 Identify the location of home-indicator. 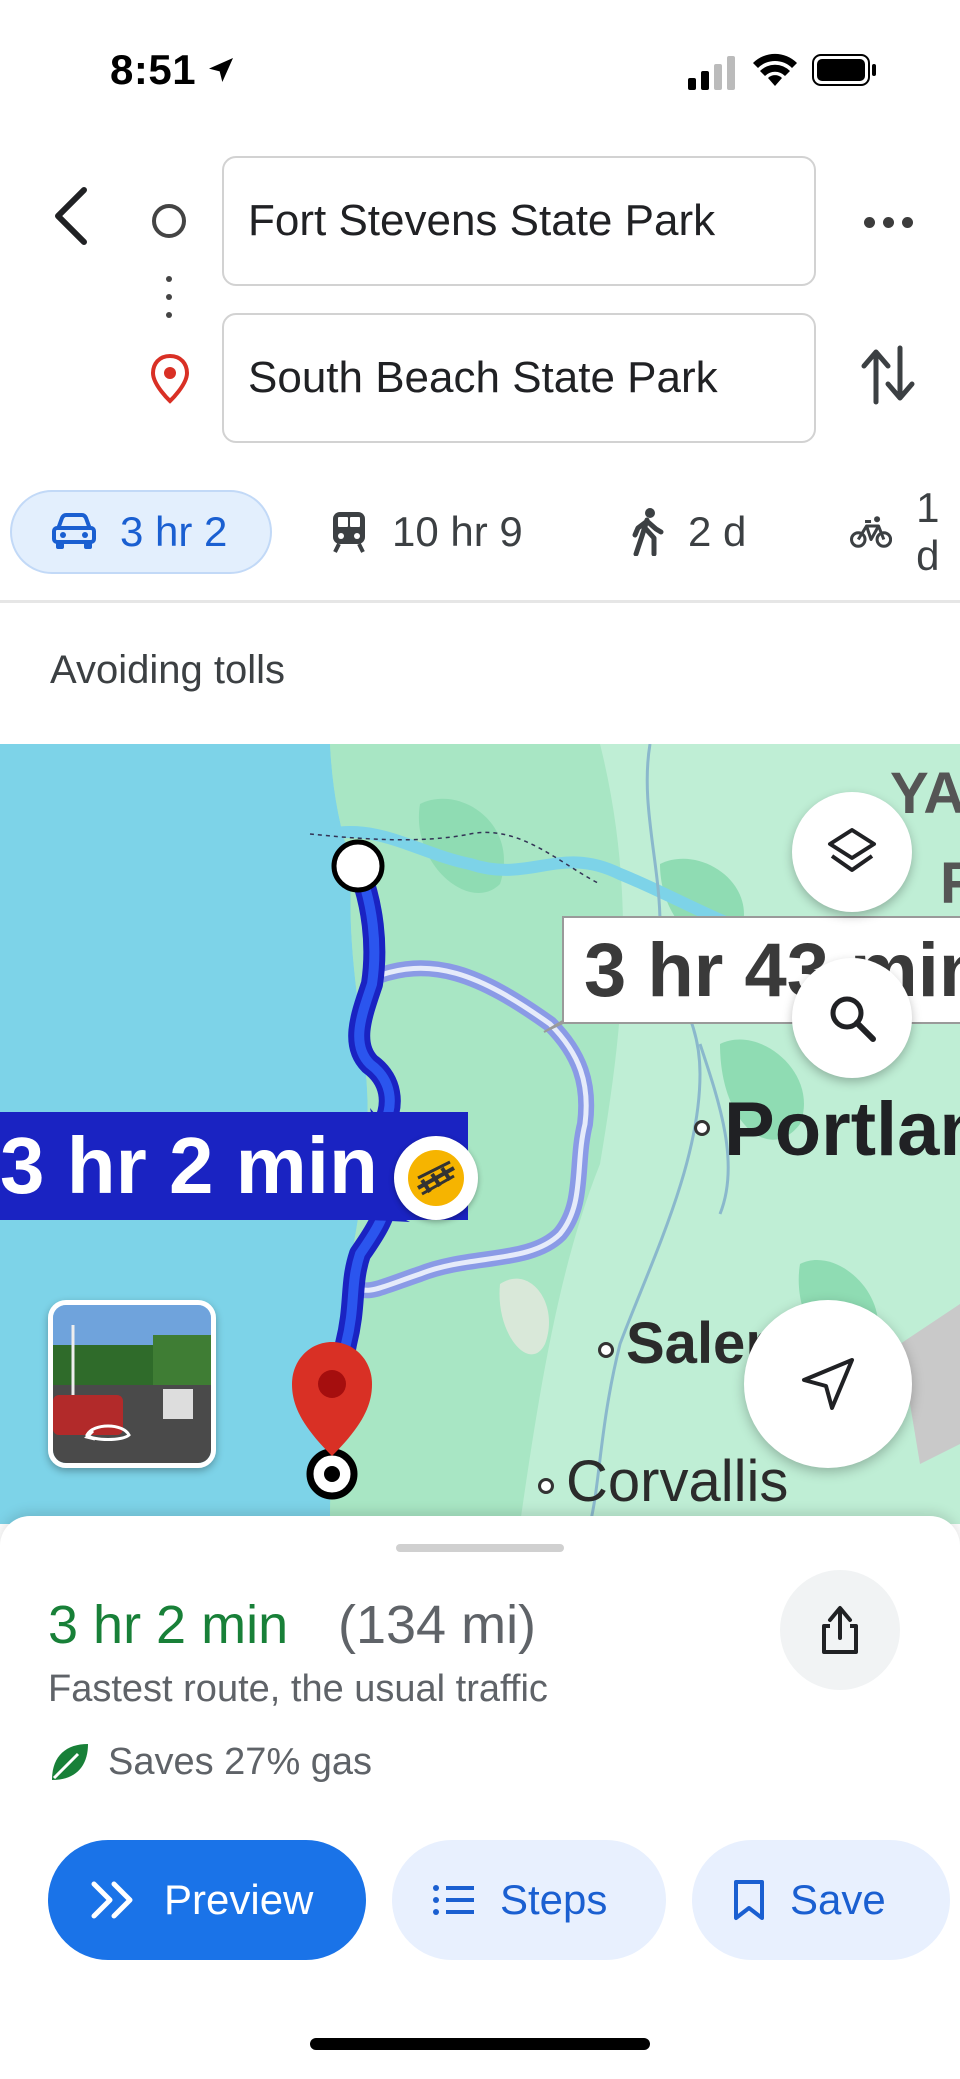
(480, 2044).